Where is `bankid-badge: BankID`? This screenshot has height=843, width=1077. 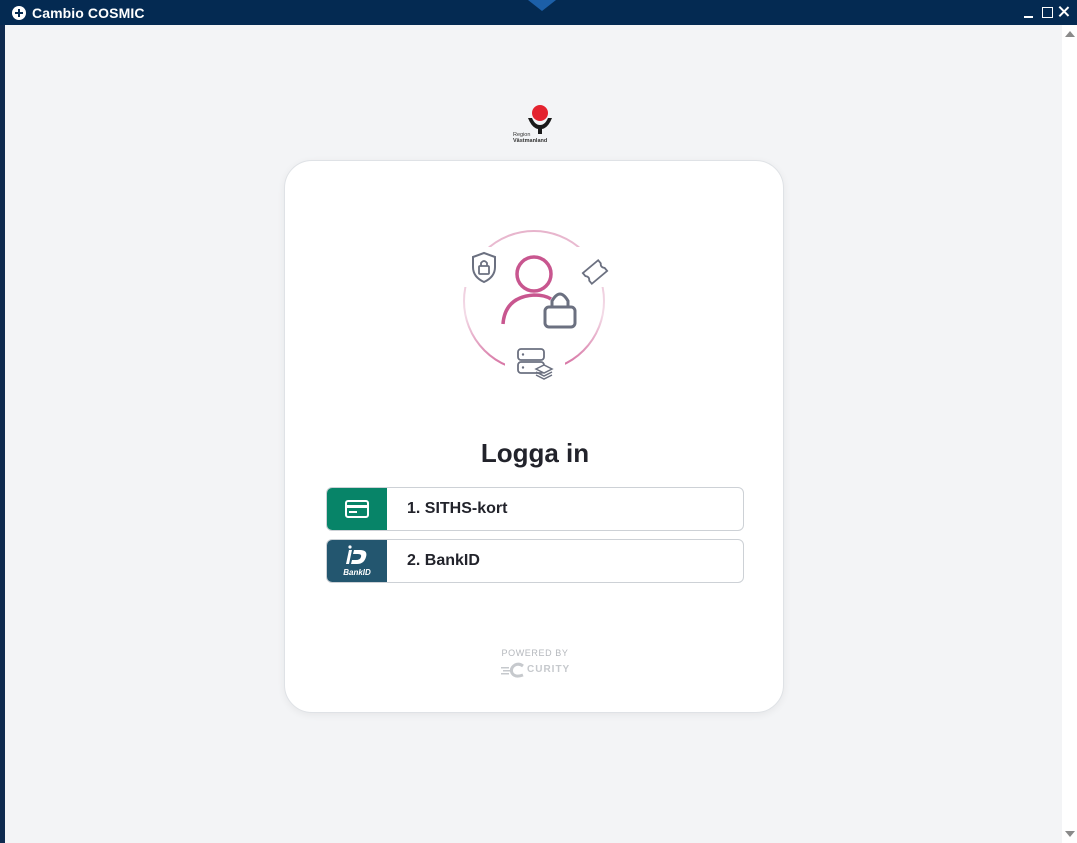 bankid-badge: BankID is located at coordinates (357, 561).